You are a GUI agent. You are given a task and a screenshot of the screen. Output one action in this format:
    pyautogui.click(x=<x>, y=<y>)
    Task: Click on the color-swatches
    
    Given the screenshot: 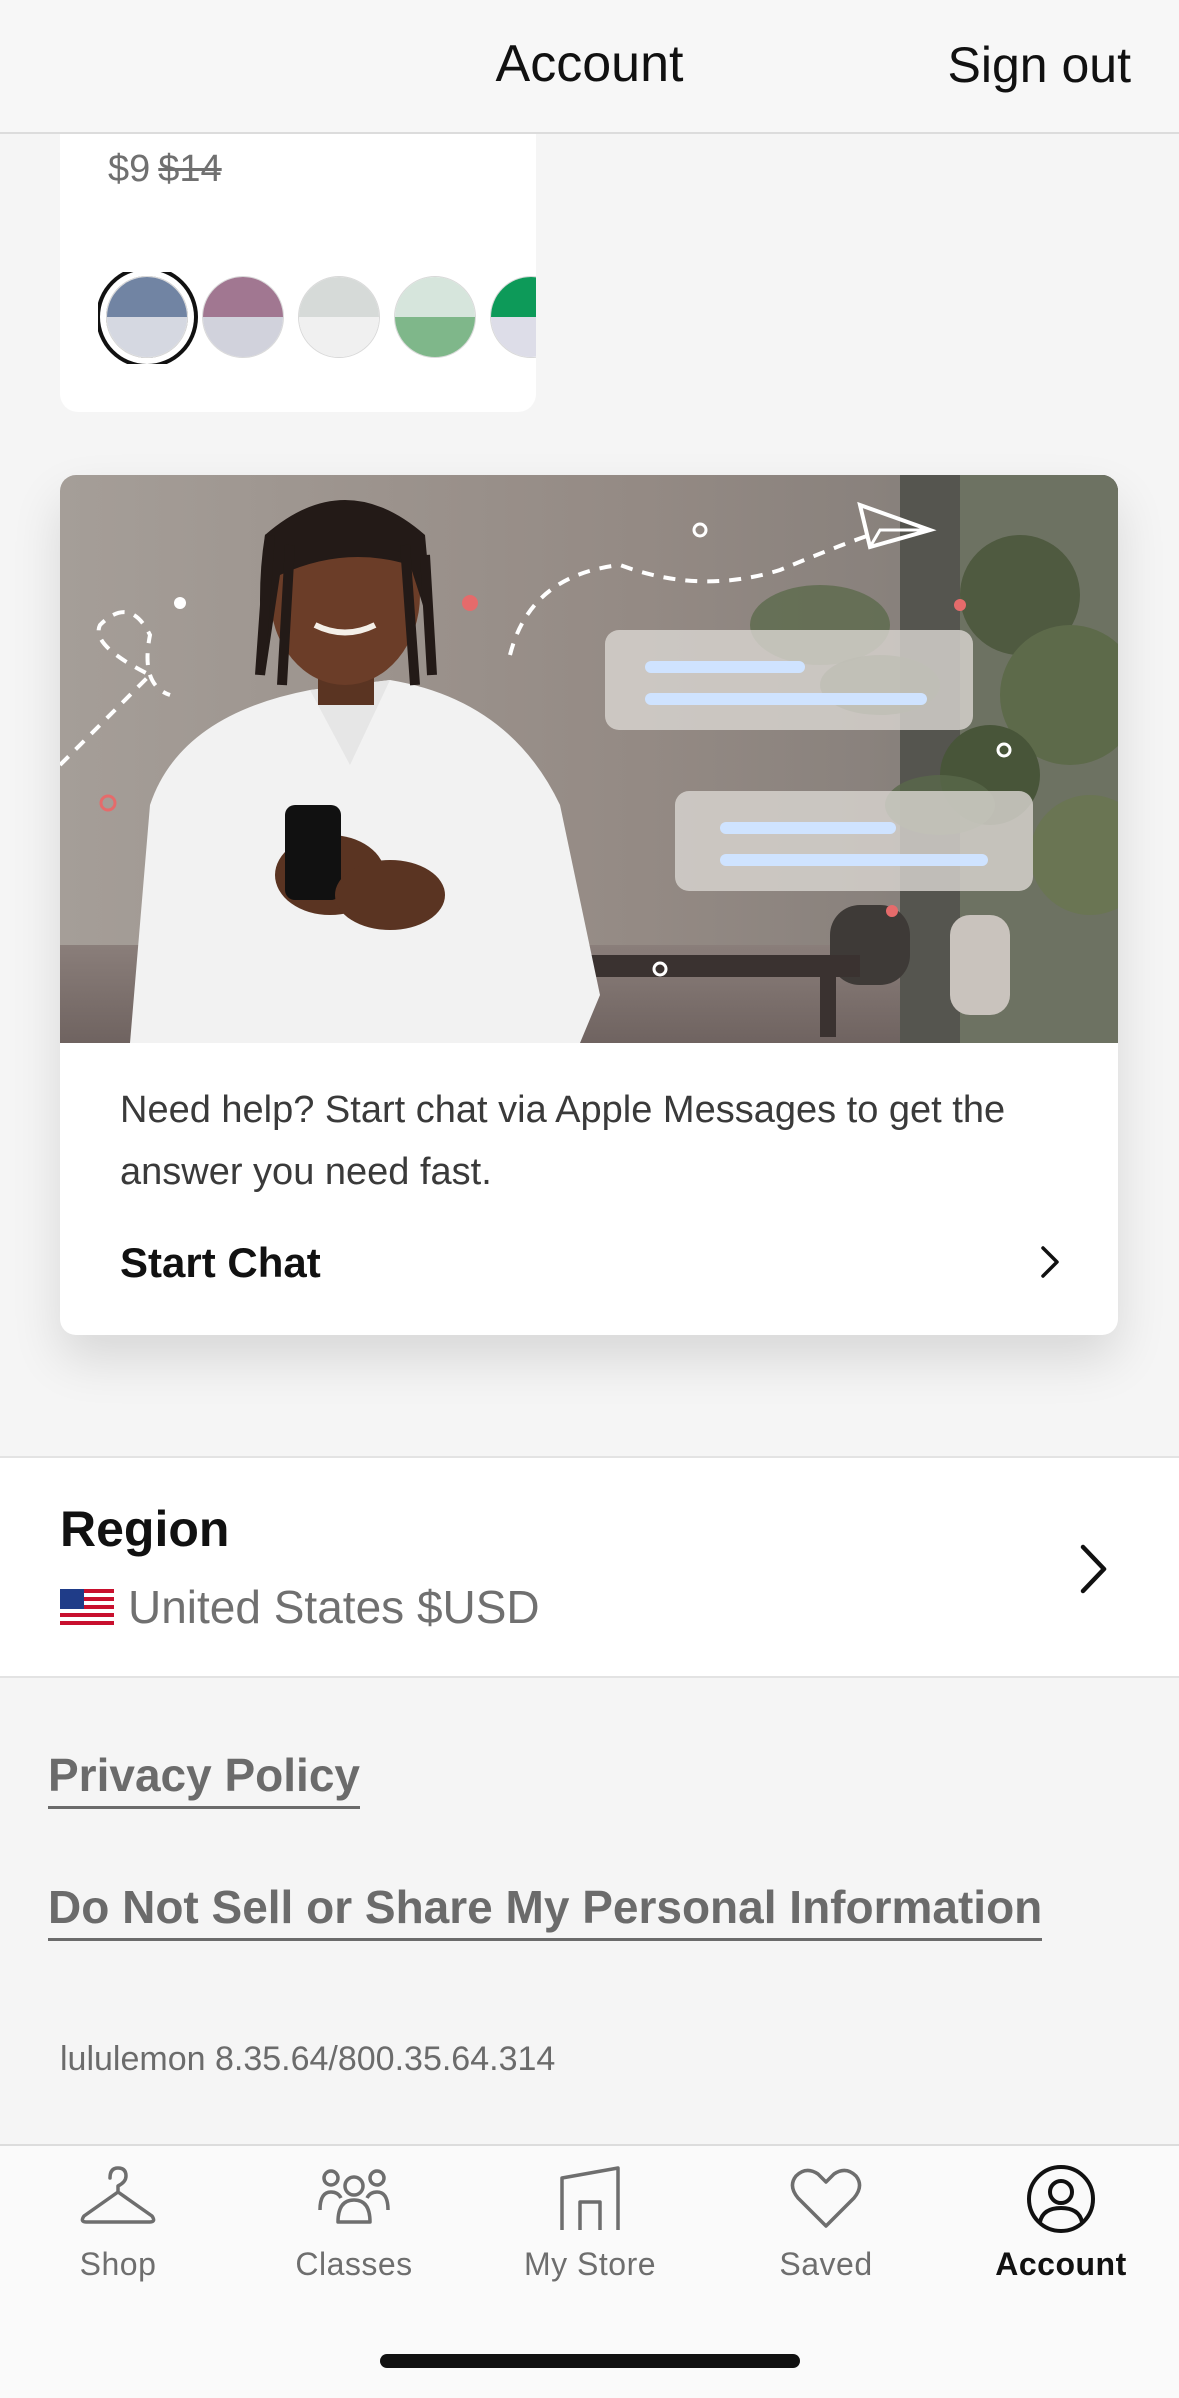 What is the action you would take?
    pyautogui.click(x=317, y=318)
    